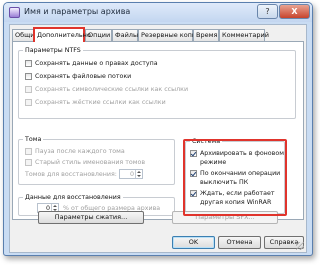  Describe the element at coordinates (294, 11) in the screenshot. I see `close-button: X` at that location.